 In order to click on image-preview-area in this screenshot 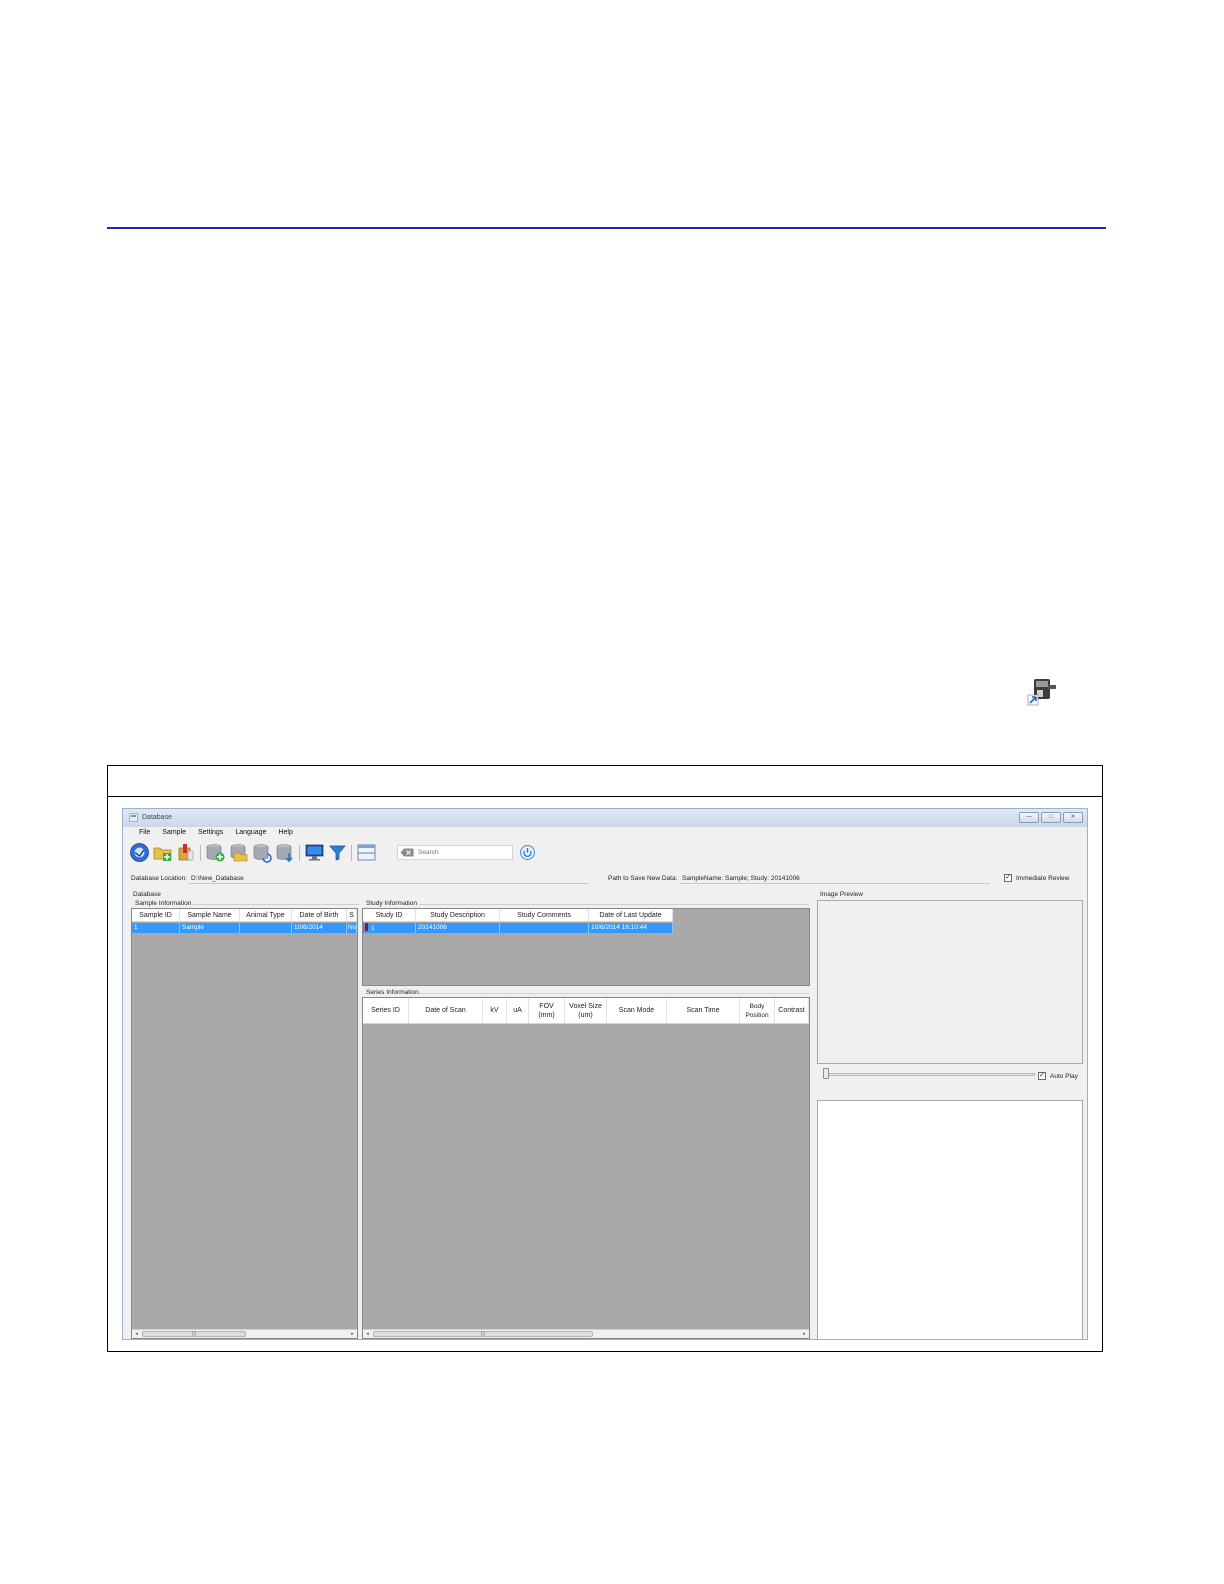, I will do `click(950, 982)`.